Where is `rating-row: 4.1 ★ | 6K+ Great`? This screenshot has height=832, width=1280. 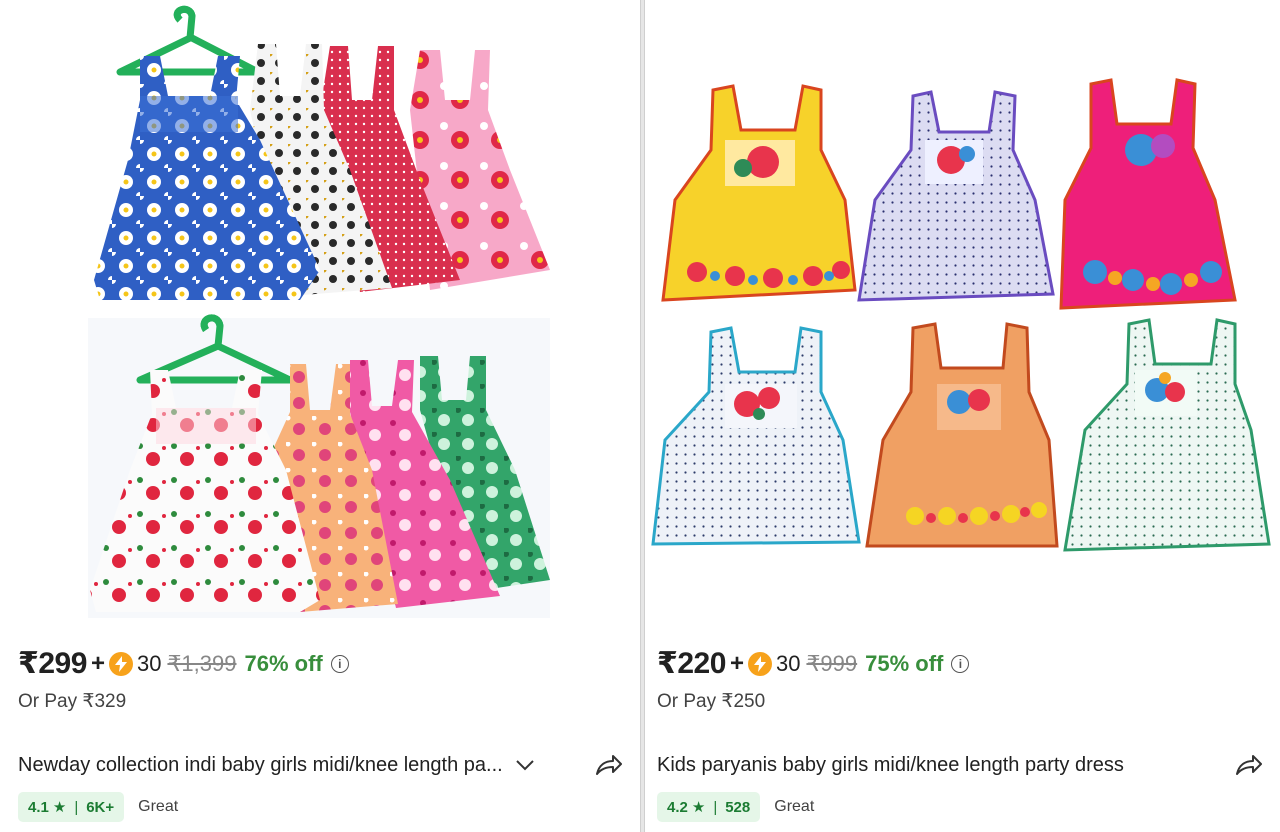 rating-row: 4.1 ★ | 6K+ Great is located at coordinates (98, 807).